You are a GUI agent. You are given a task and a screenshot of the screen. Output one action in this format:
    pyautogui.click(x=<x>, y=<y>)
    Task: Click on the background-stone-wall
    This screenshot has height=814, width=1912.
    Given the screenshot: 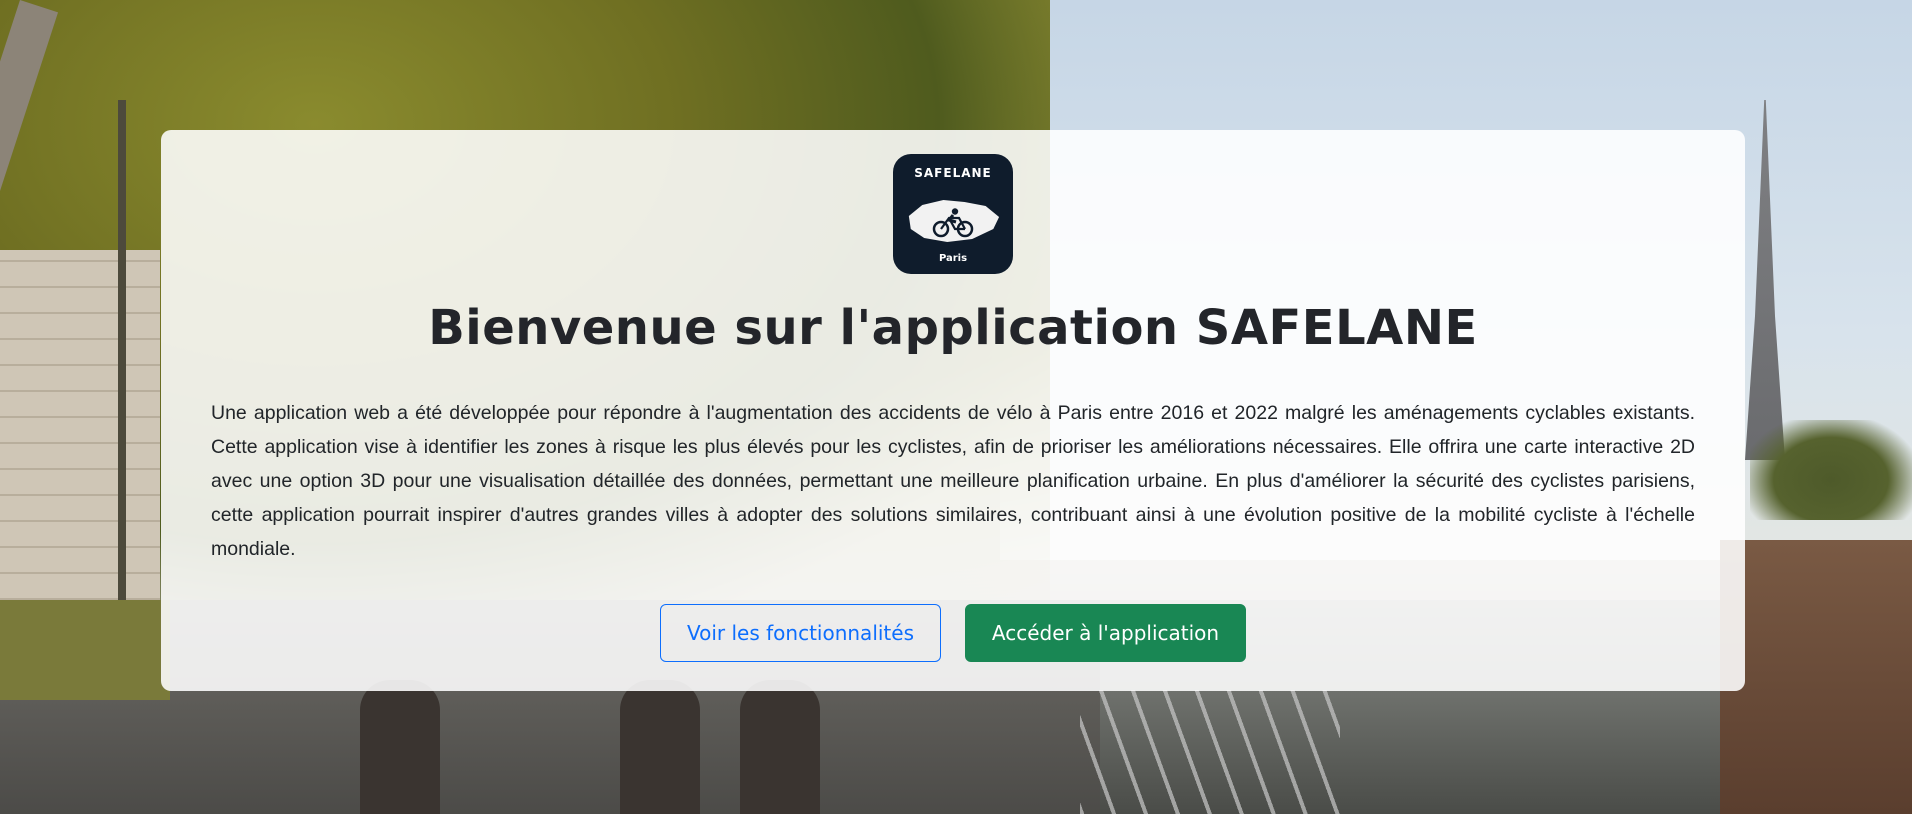 What is the action you would take?
    pyautogui.click(x=80, y=450)
    